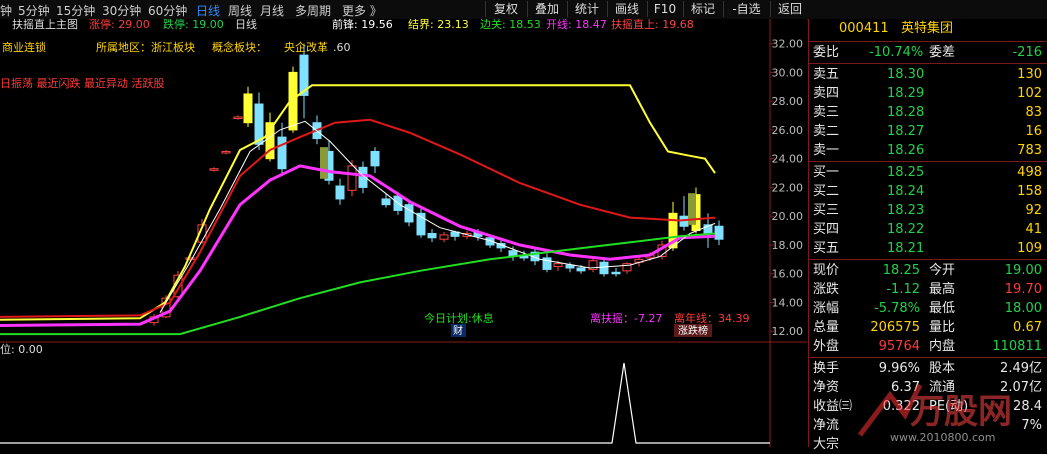 The height and width of the screenshot is (454, 1047). I want to click on ask-row: 卖四 18.29 102, so click(928, 93).